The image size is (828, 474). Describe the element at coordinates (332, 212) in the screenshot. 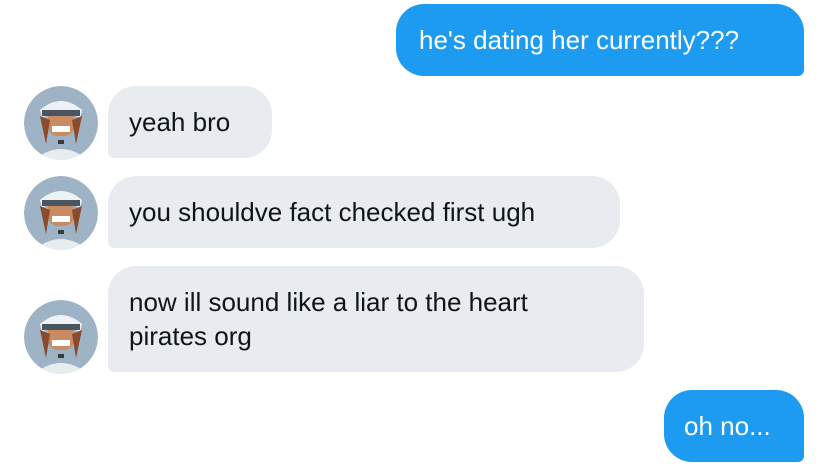

I see `message-text: you shouldve fact checked first ugh` at that location.